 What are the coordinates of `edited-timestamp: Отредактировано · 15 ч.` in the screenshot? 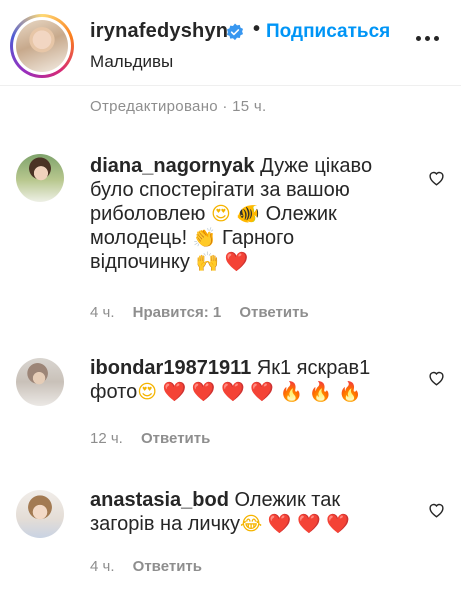 It's located at (178, 106).